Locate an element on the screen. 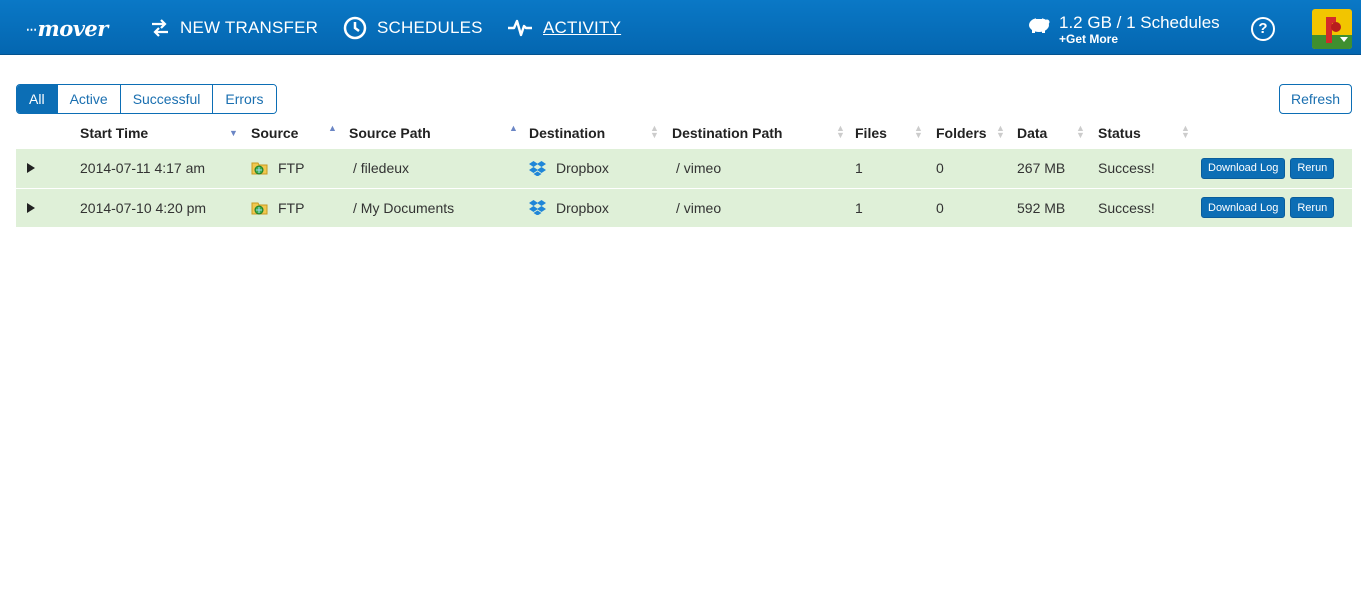 This screenshot has height=591, width=1361. start-time-cell: 2014-07-10 4:20 pm is located at coordinates (165, 208).